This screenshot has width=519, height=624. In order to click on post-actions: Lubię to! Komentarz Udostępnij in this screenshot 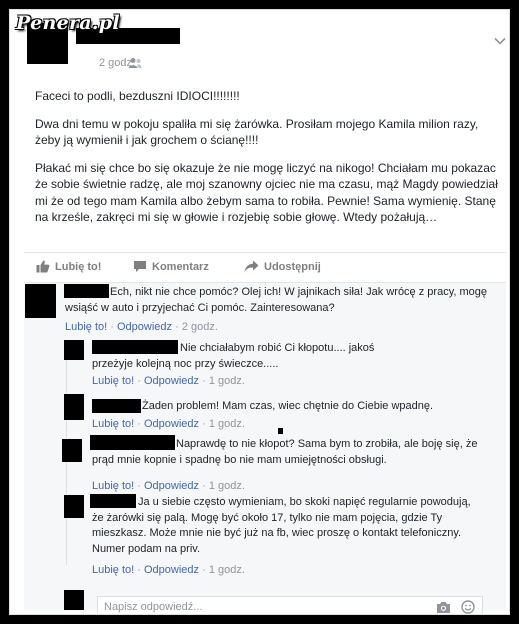, I will do `click(265, 269)`.